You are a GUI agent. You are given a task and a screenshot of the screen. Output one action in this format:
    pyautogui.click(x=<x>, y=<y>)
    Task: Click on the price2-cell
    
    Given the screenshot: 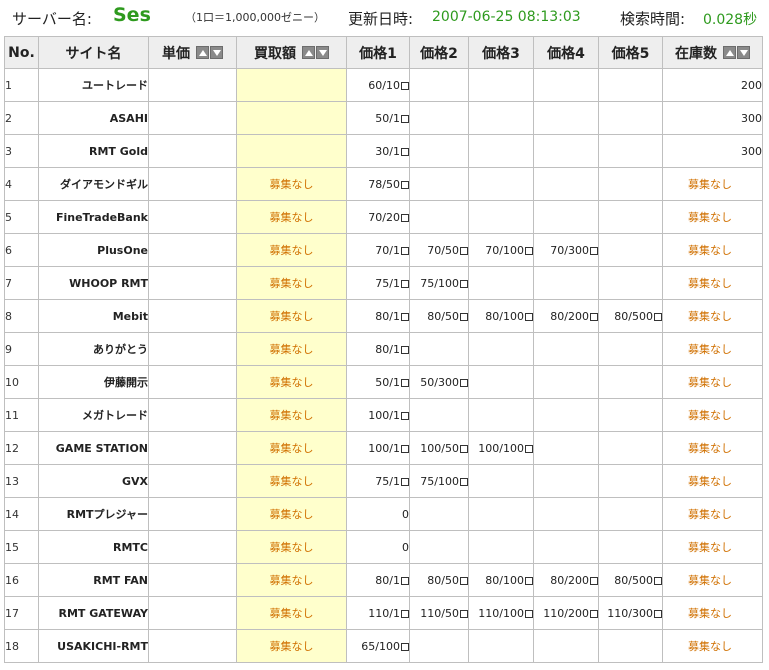 What is the action you would take?
    pyautogui.click(x=439, y=184)
    